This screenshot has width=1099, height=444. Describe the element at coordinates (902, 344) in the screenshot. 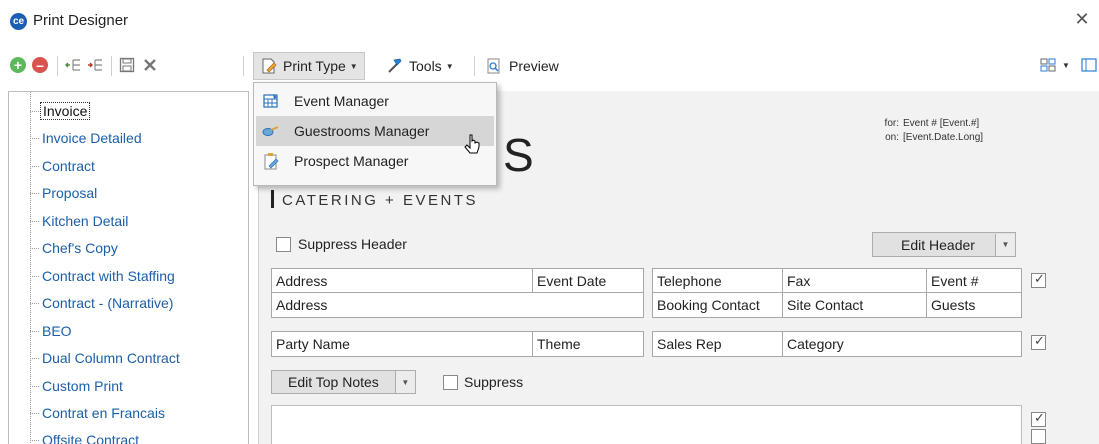

I see `field-category: Category` at that location.